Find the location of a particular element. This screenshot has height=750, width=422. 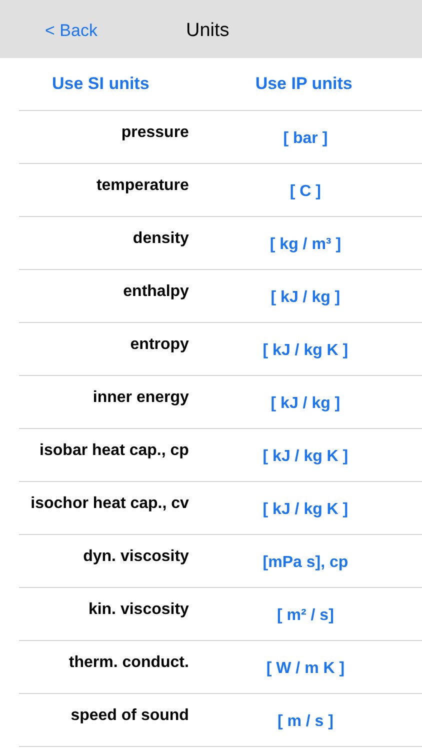

unit-button: [ m² / s] is located at coordinates (305, 616).